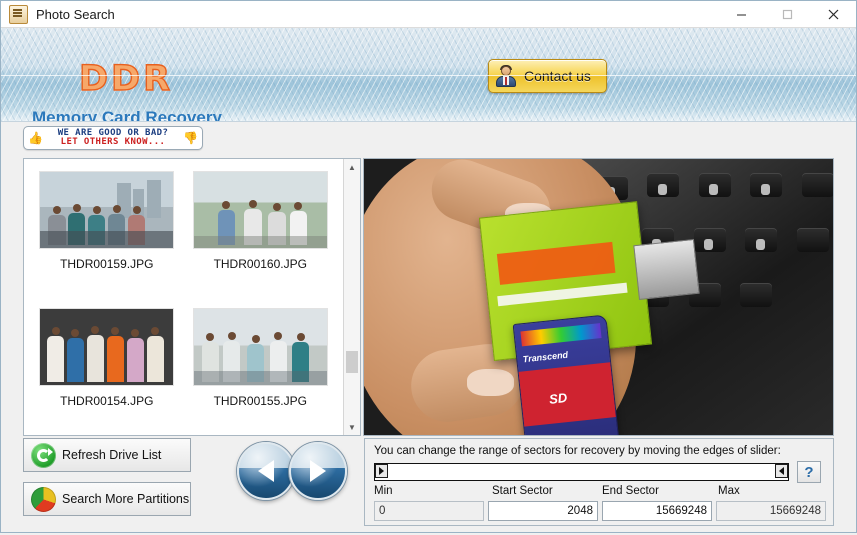 The height and width of the screenshot is (535, 857). I want to click on thumbnail-item: THDR00154.JPG, so click(107, 376).